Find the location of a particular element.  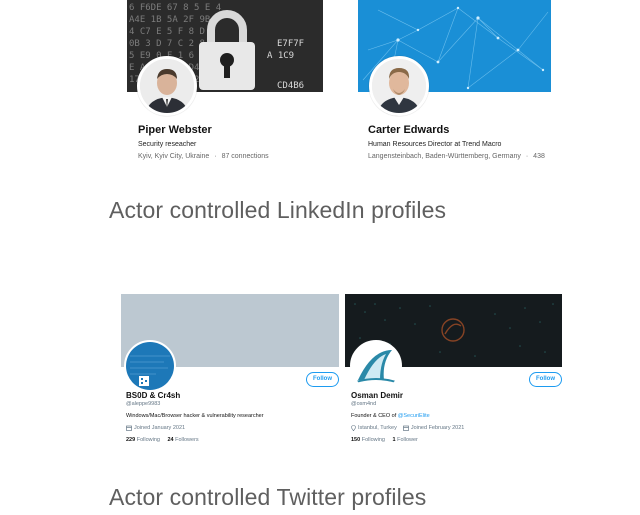

profile-meta: Istanbul, Turkey Joined February 2021 is located at coordinates (407, 428).